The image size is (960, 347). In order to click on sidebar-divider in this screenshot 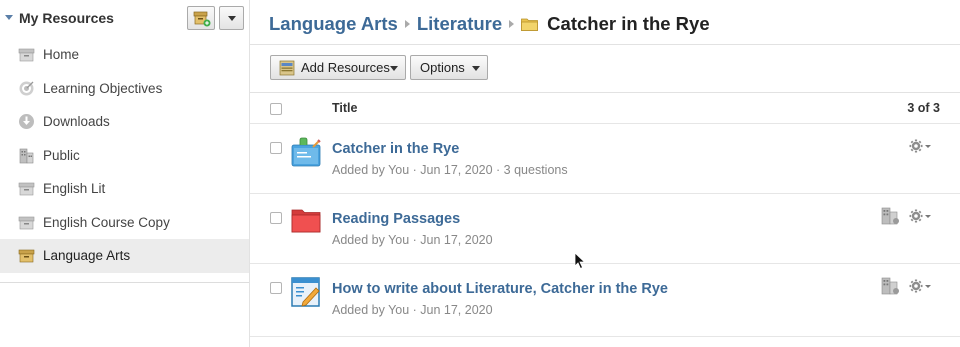, I will do `click(124, 282)`.